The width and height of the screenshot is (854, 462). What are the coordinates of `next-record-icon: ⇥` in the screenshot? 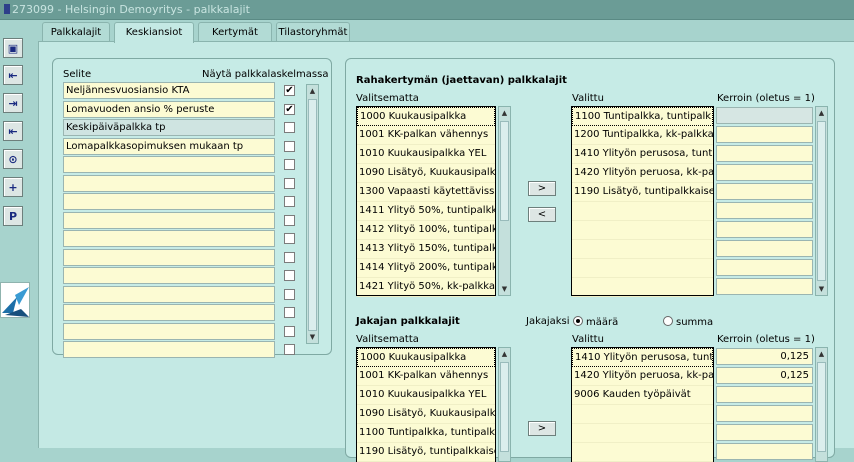 It's located at (13, 103).